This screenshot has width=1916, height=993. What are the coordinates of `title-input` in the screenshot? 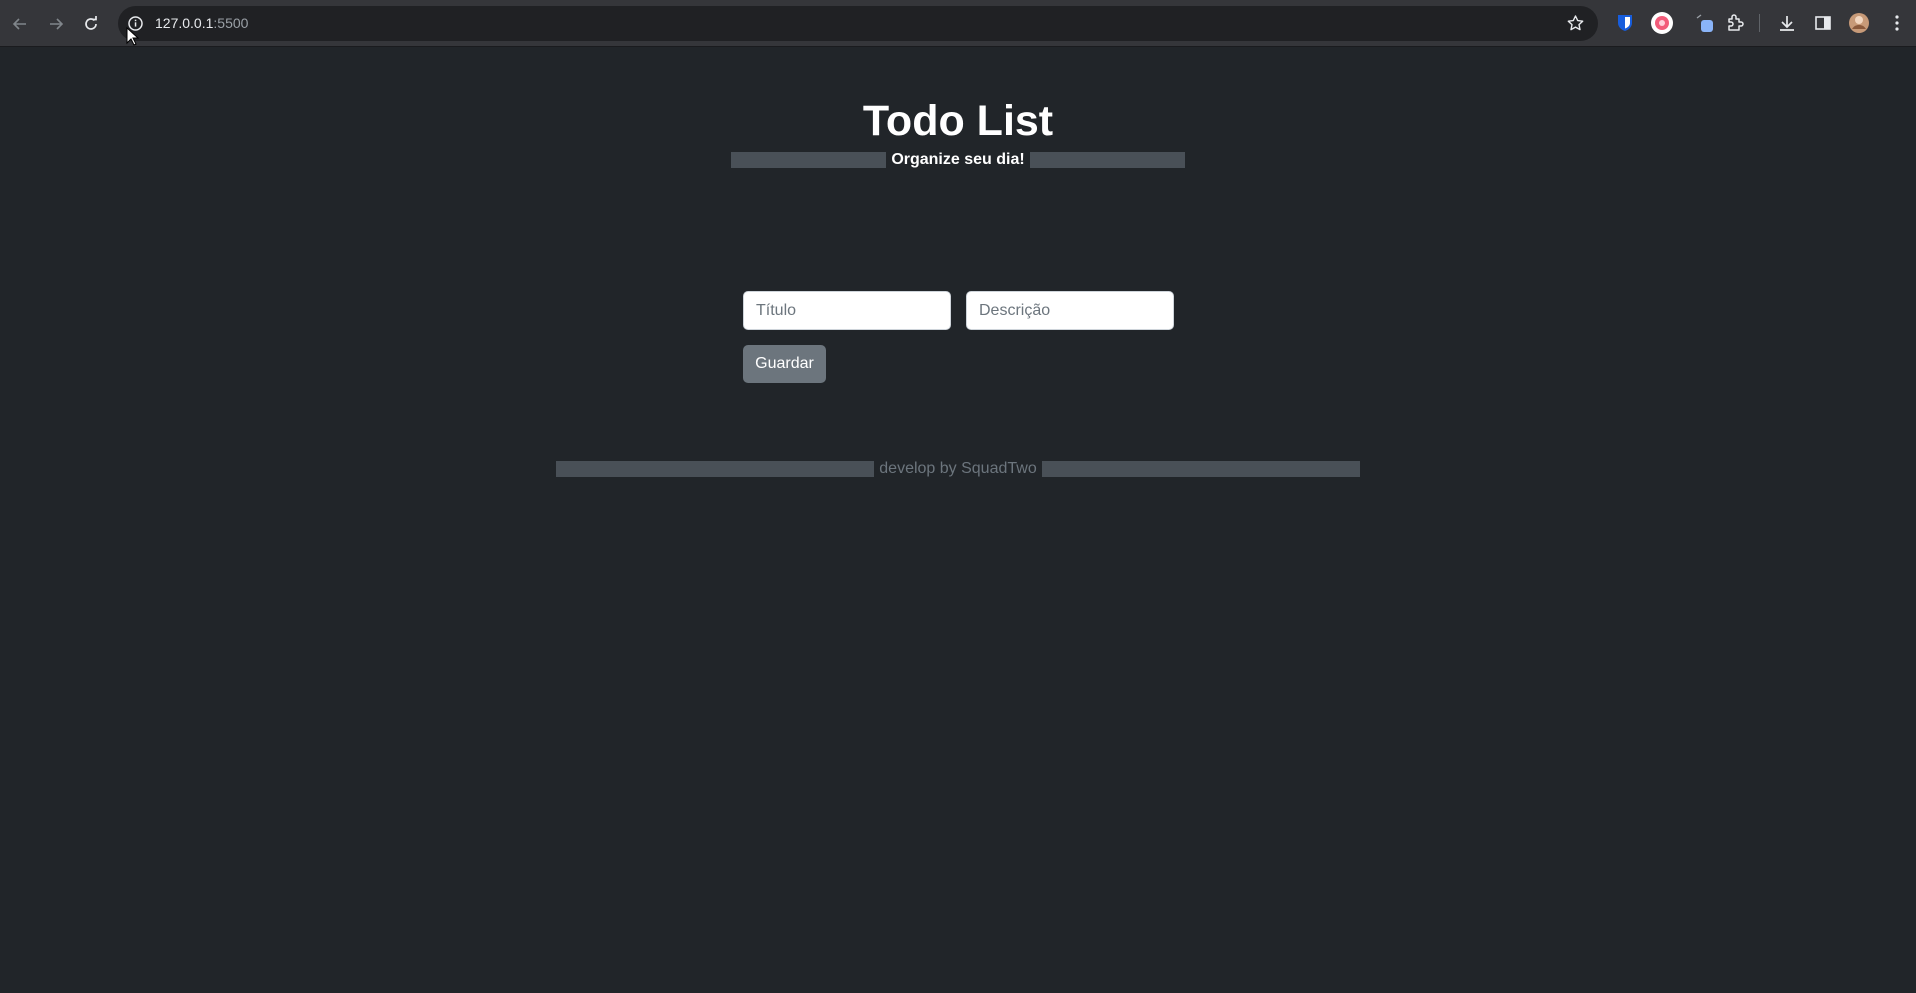 It's located at (847, 310).